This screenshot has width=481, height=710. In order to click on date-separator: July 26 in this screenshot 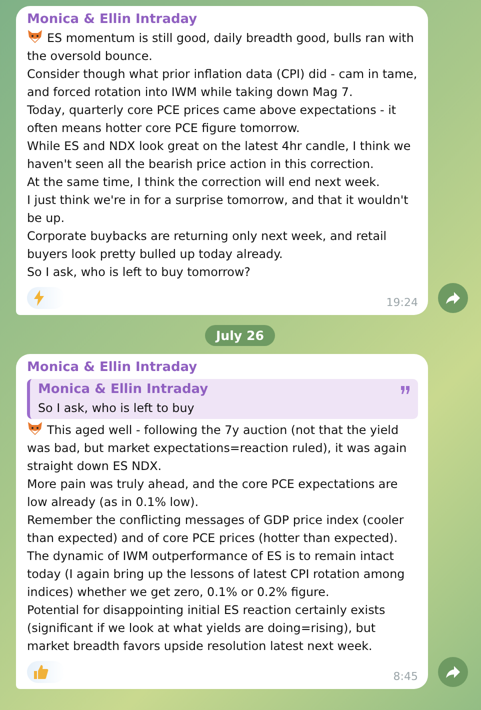, I will do `click(240, 335)`.